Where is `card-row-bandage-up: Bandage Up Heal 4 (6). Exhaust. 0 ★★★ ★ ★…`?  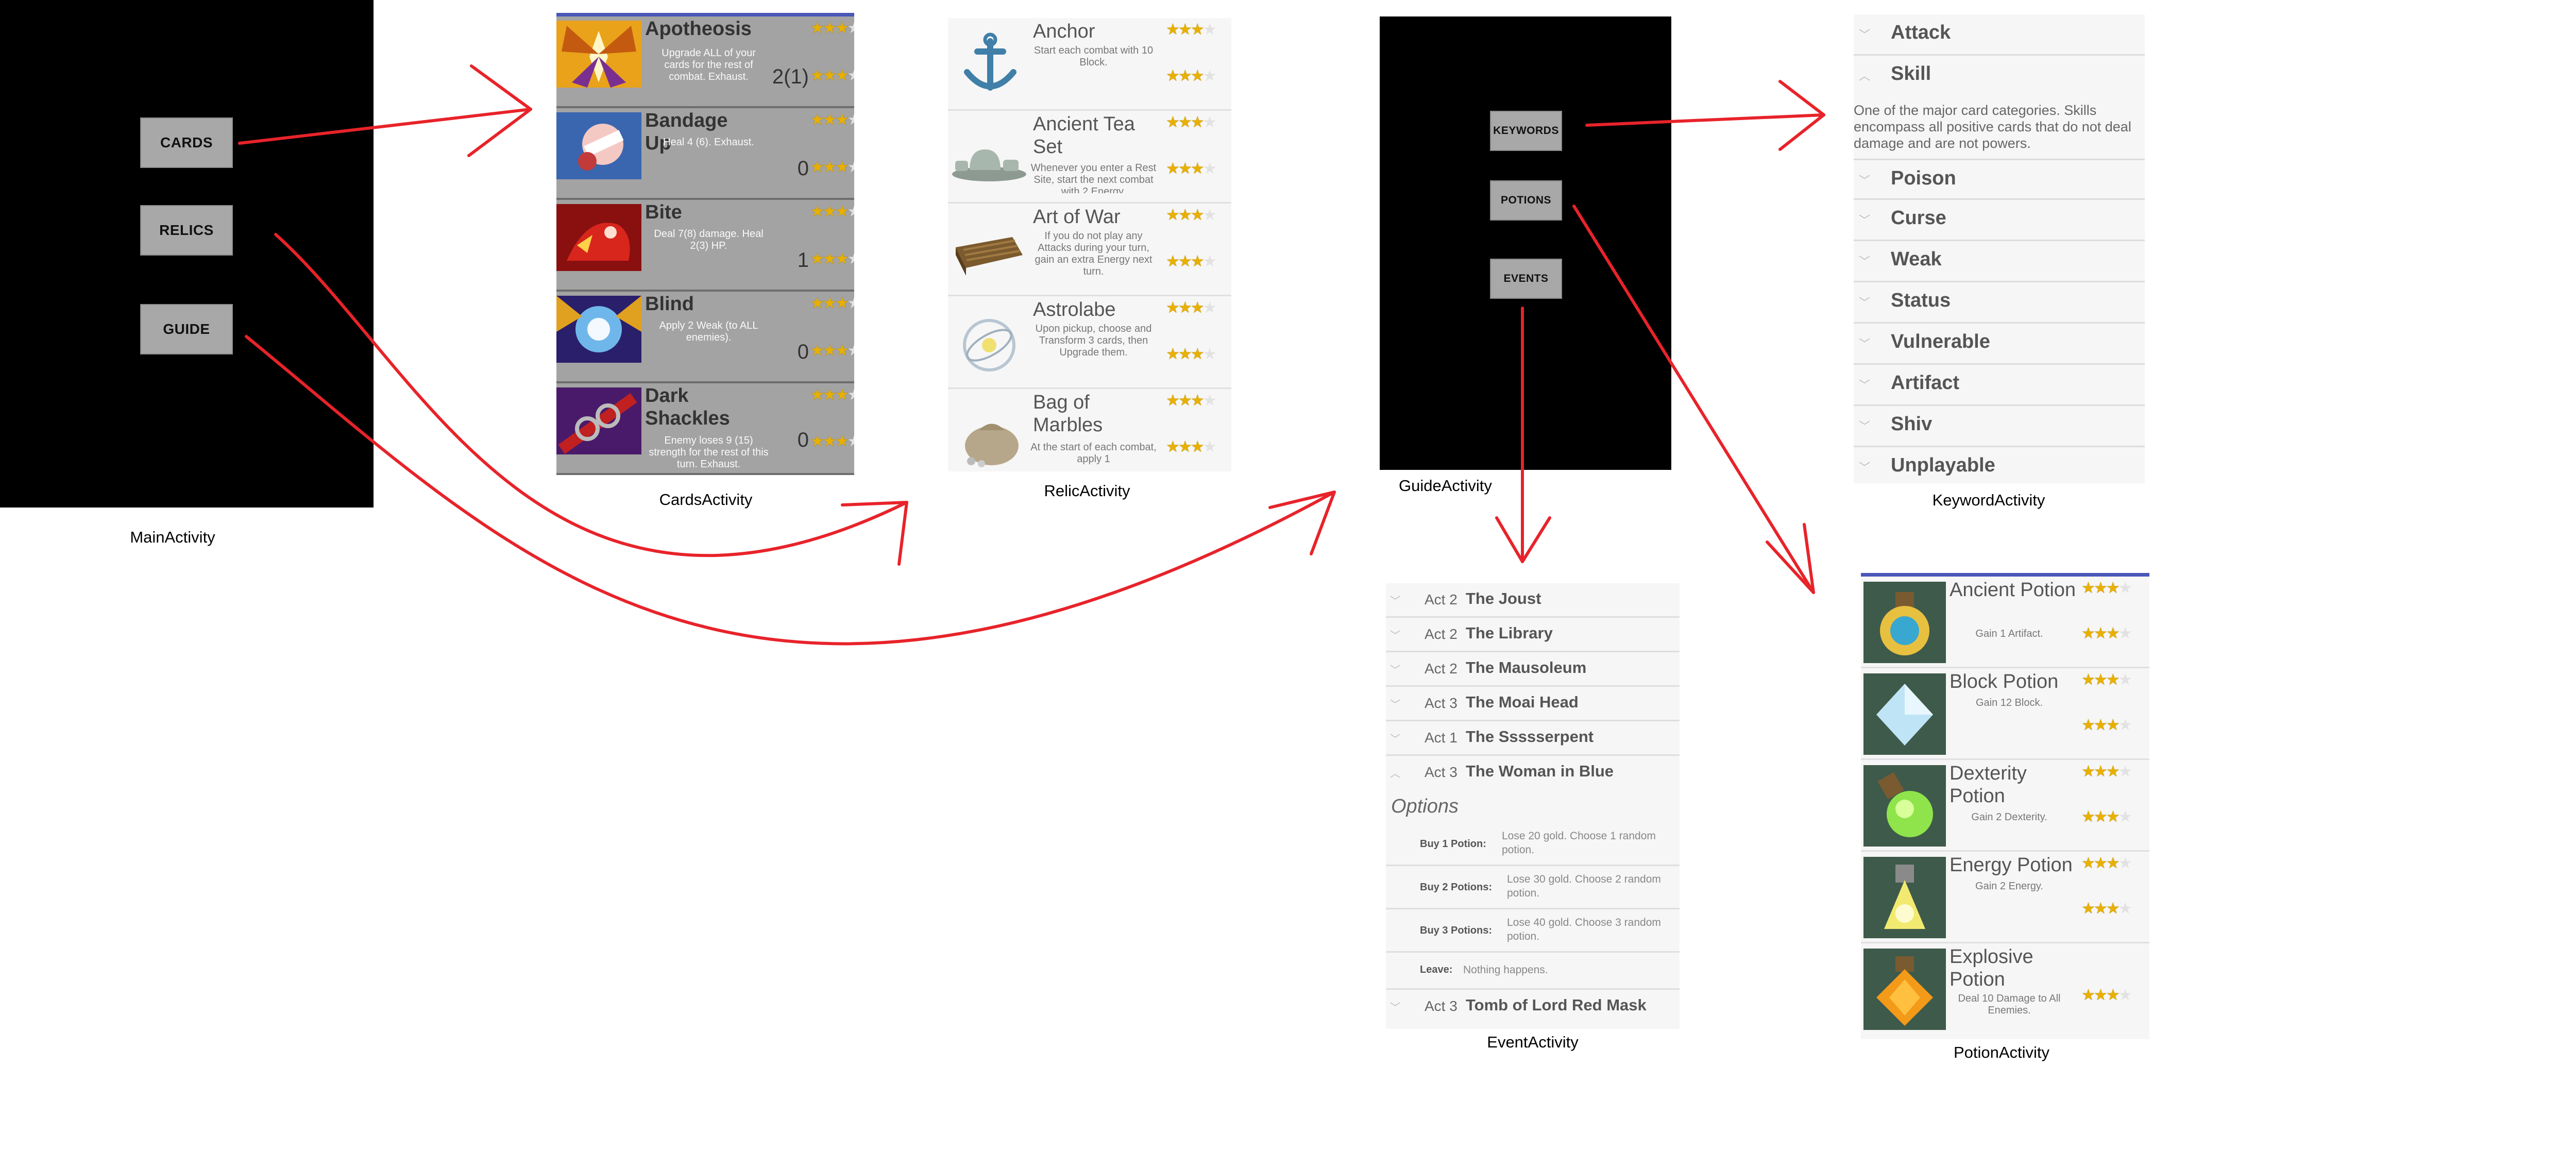
card-row-bandage-up: Bandage Up Heal 4 (6). Exhaust. 0 ★★★ ★ ★… is located at coordinates (705, 154).